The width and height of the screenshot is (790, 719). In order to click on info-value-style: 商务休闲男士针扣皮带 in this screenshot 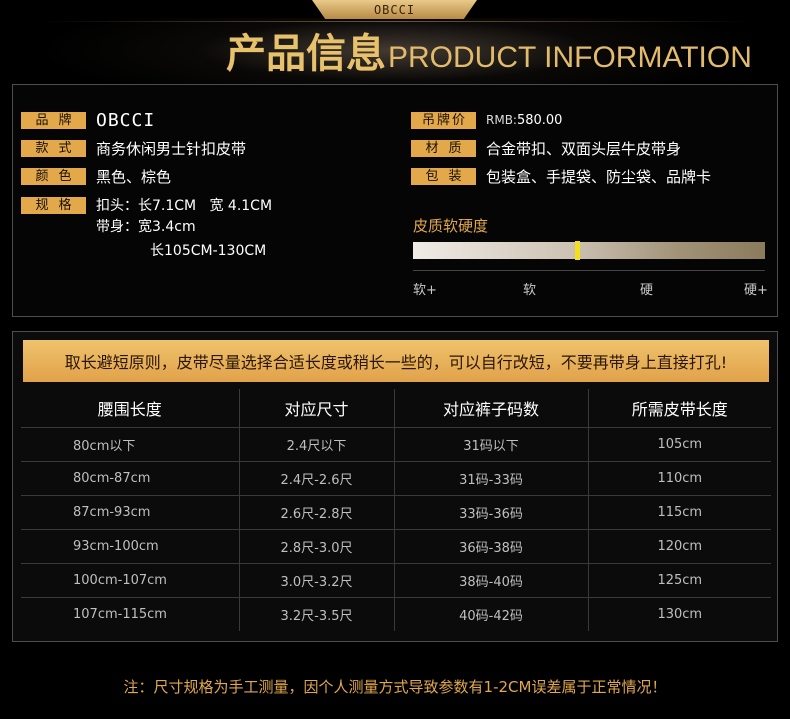, I will do `click(171, 148)`.